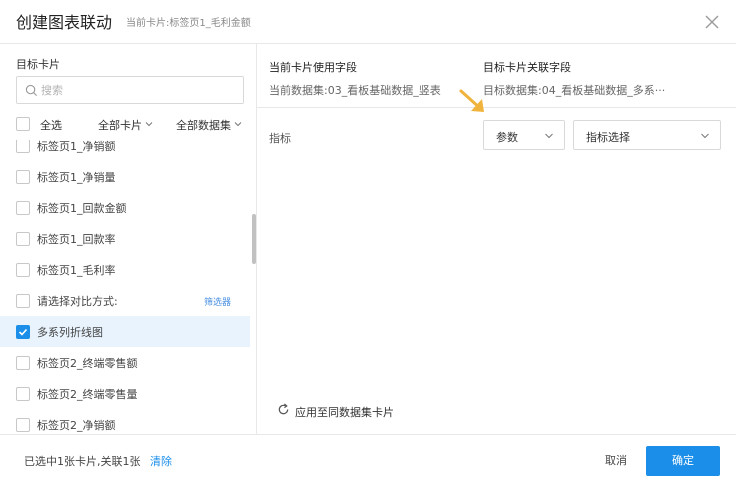 The image size is (736, 484). I want to click on all-cards-dropdown-label: 全部卡片, so click(120, 125).